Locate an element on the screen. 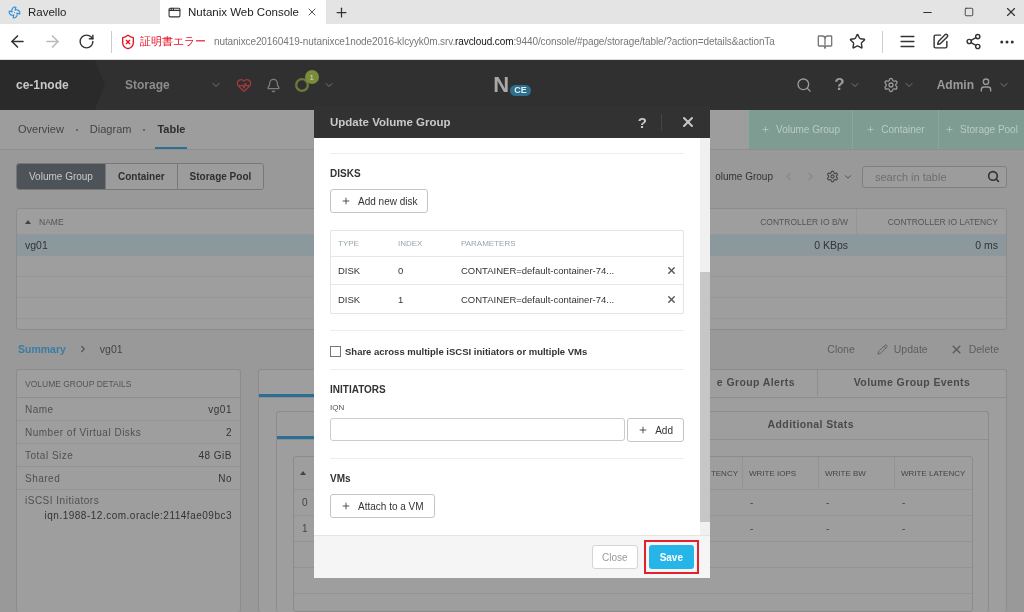 The width and height of the screenshot is (1024, 612). view-tab: Diagram is located at coordinates (110, 129).